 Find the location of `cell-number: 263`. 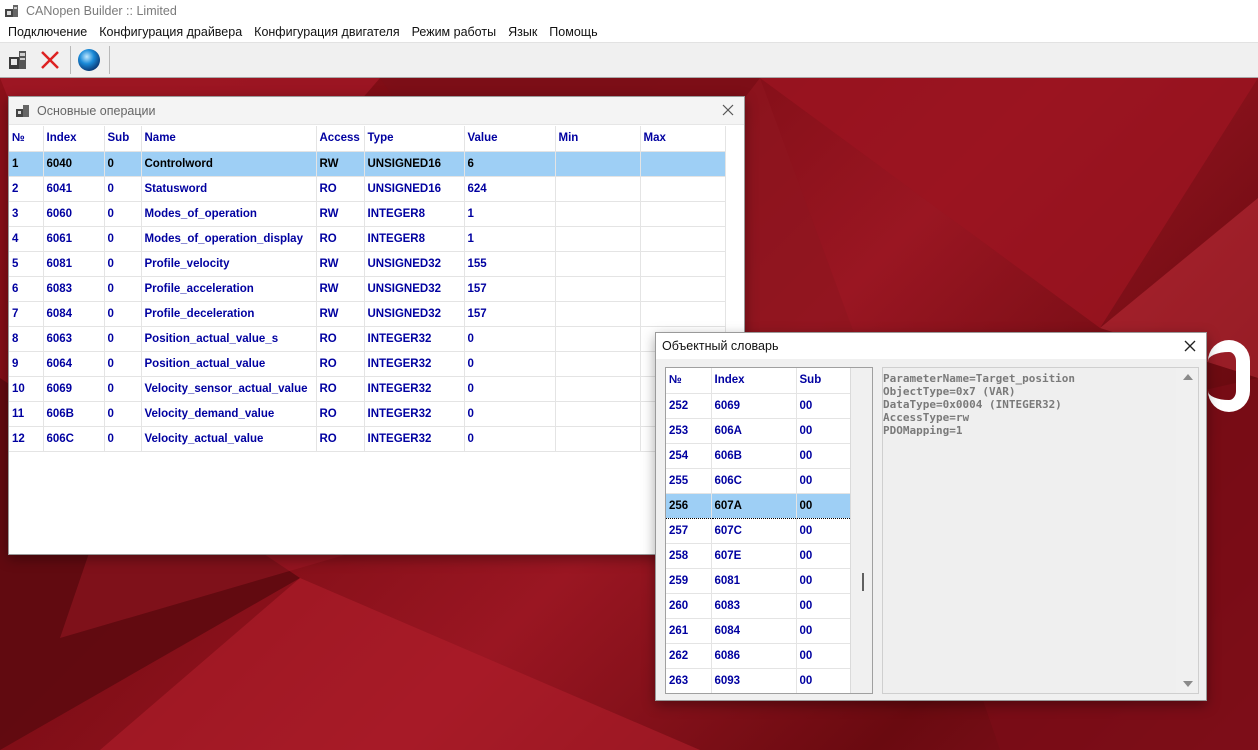

cell-number: 263 is located at coordinates (689, 680).